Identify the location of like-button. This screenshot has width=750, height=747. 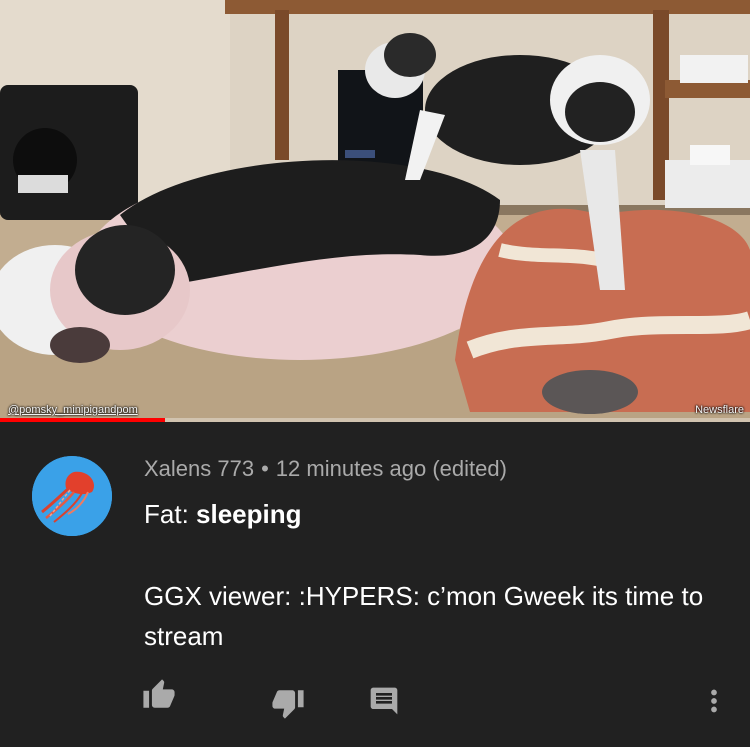
(159, 695).